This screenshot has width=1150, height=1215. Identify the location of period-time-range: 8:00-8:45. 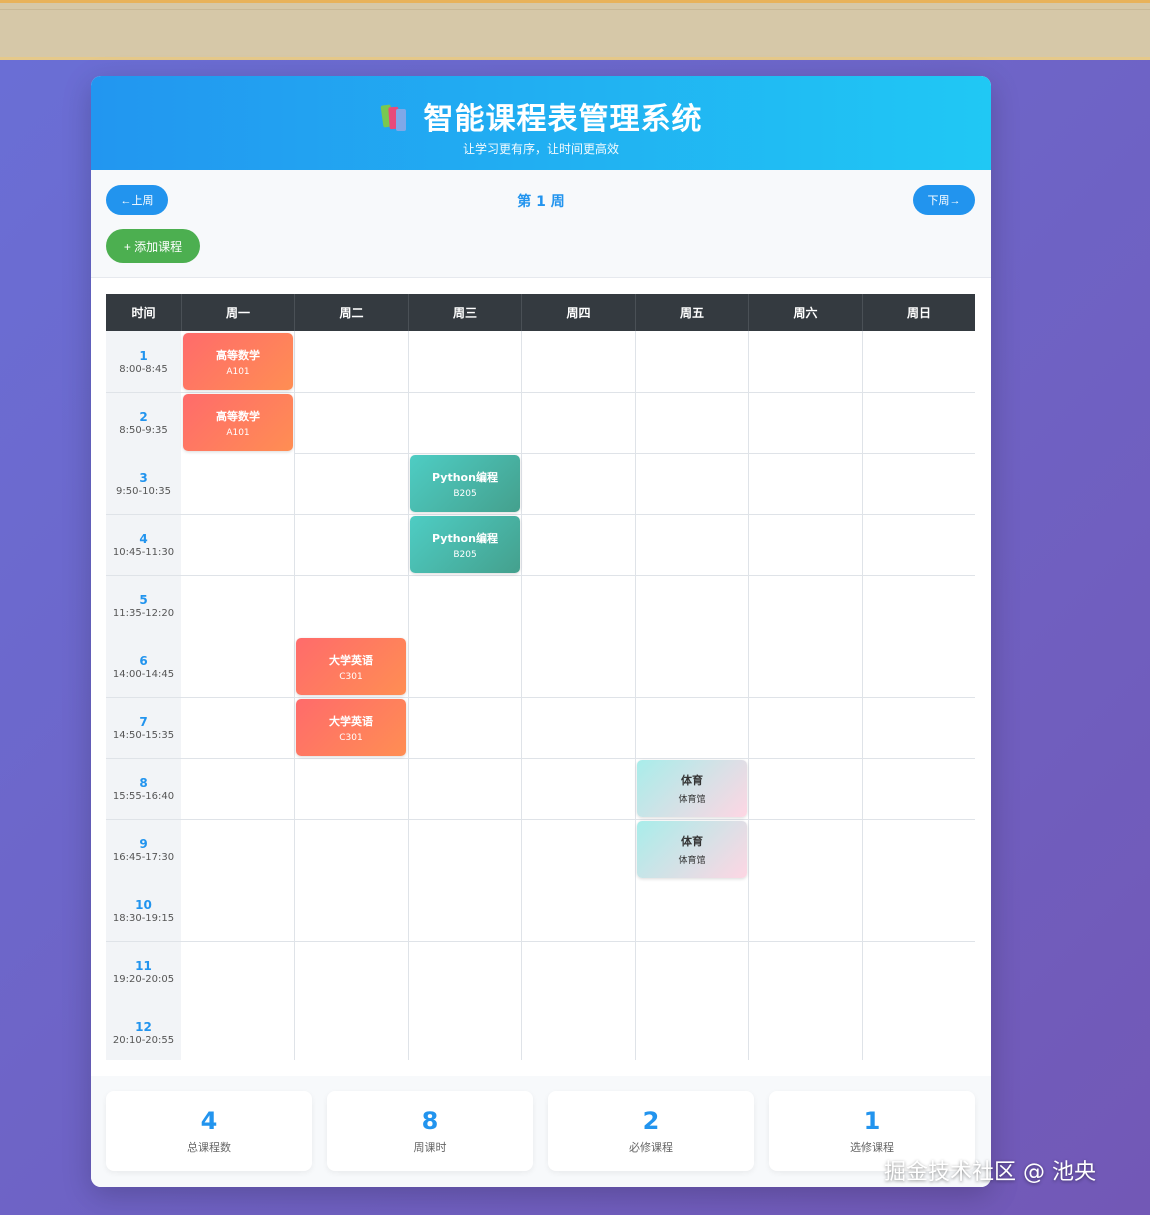
(143, 369).